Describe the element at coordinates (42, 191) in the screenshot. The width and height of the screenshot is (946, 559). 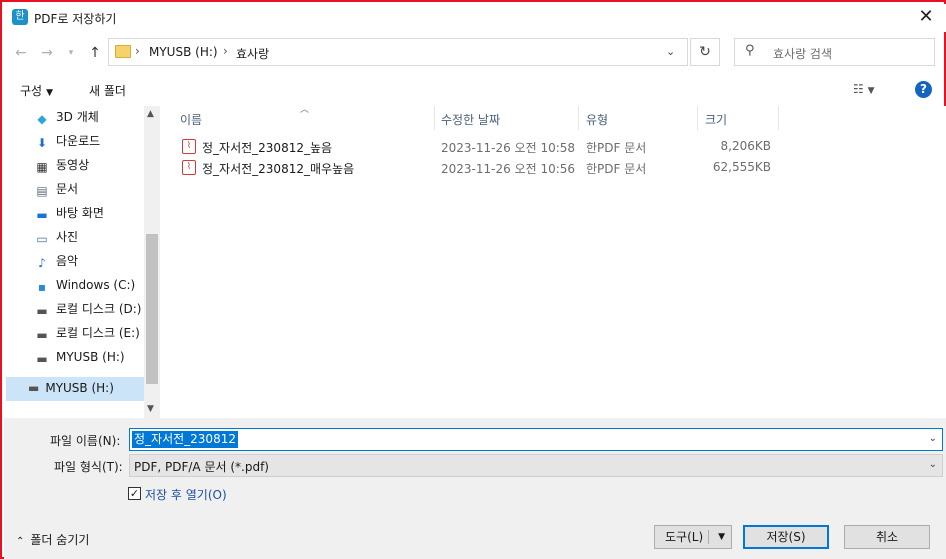
I see `document-icon: ▤` at that location.